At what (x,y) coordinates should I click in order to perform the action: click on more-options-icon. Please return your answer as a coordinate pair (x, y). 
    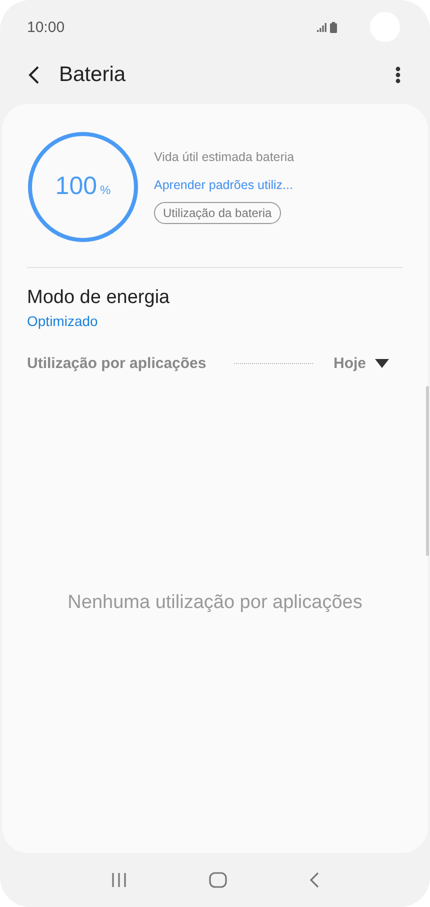
    Looking at the image, I should click on (398, 75).